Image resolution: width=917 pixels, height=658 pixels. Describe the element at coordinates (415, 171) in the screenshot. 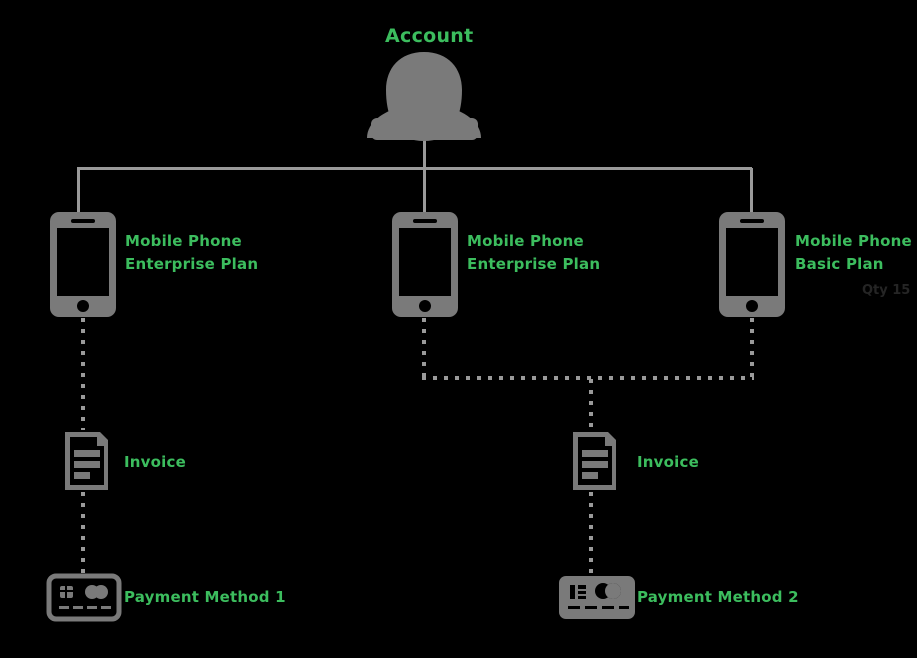

I see `connector-group-solid` at that location.